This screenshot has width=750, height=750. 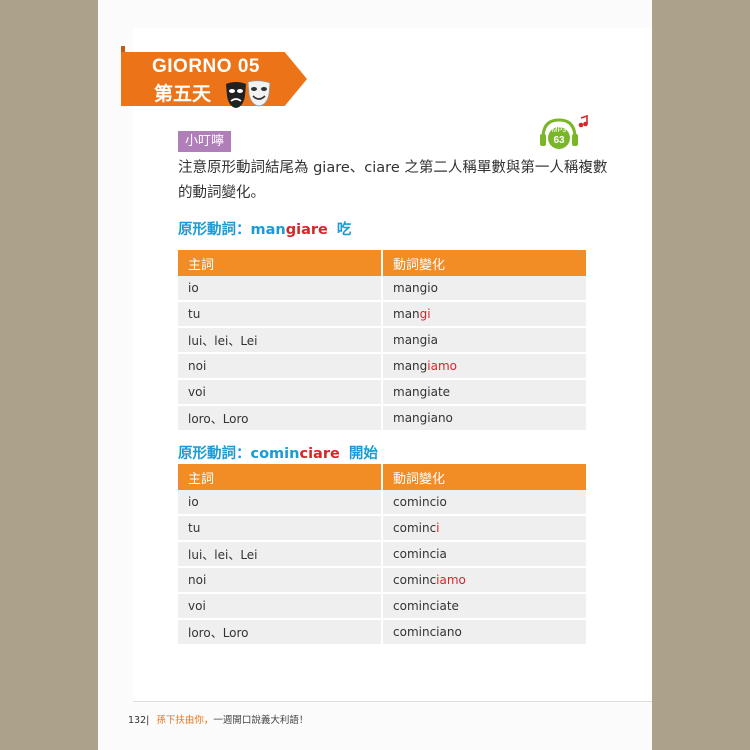 What do you see at coordinates (415, 340) in the screenshot?
I see `conjugation-stem: mangia` at bounding box center [415, 340].